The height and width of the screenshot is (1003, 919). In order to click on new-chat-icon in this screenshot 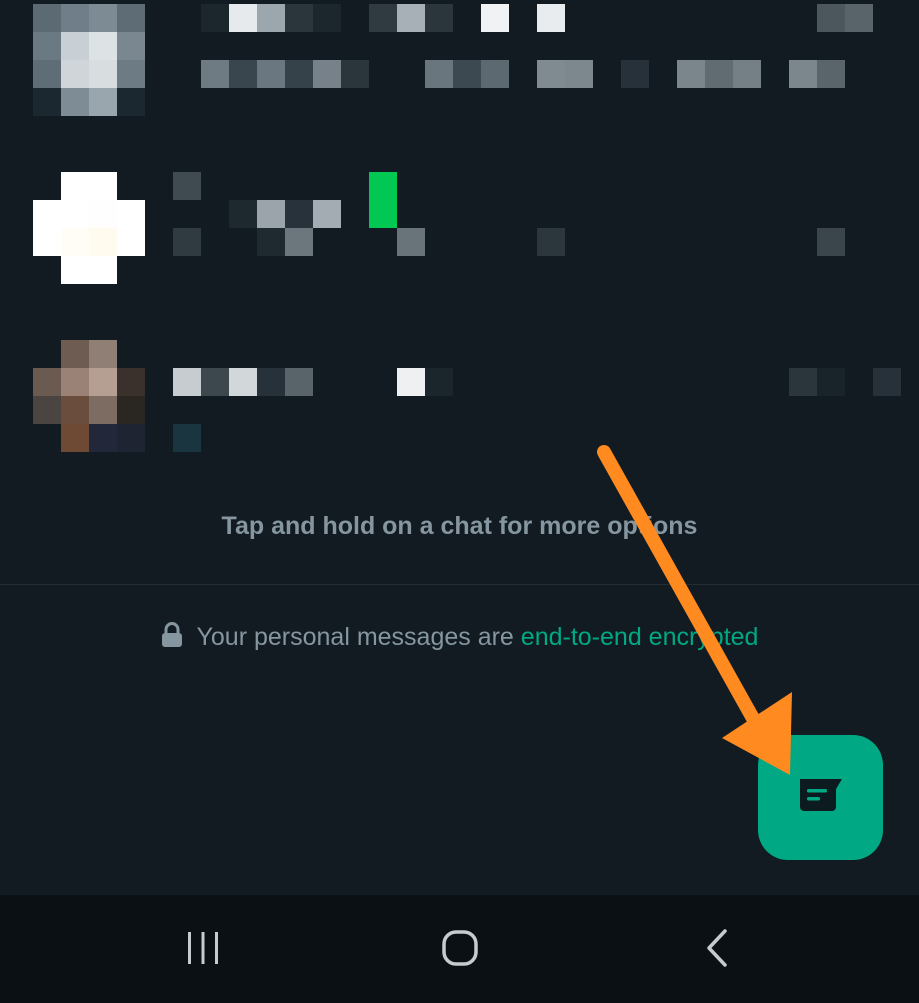, I will do `click(821, 797)`.